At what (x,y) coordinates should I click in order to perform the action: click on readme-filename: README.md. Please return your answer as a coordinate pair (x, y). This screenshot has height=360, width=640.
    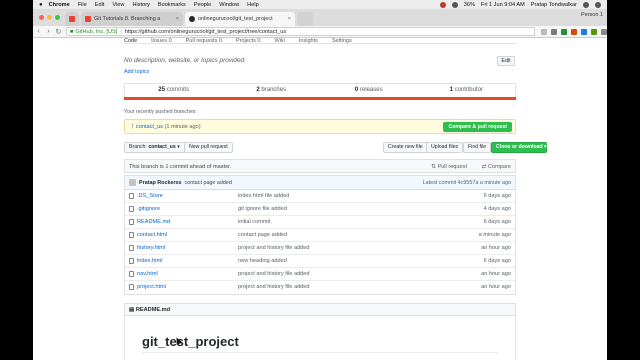
    Looking at the image, I should click on (153, 310).